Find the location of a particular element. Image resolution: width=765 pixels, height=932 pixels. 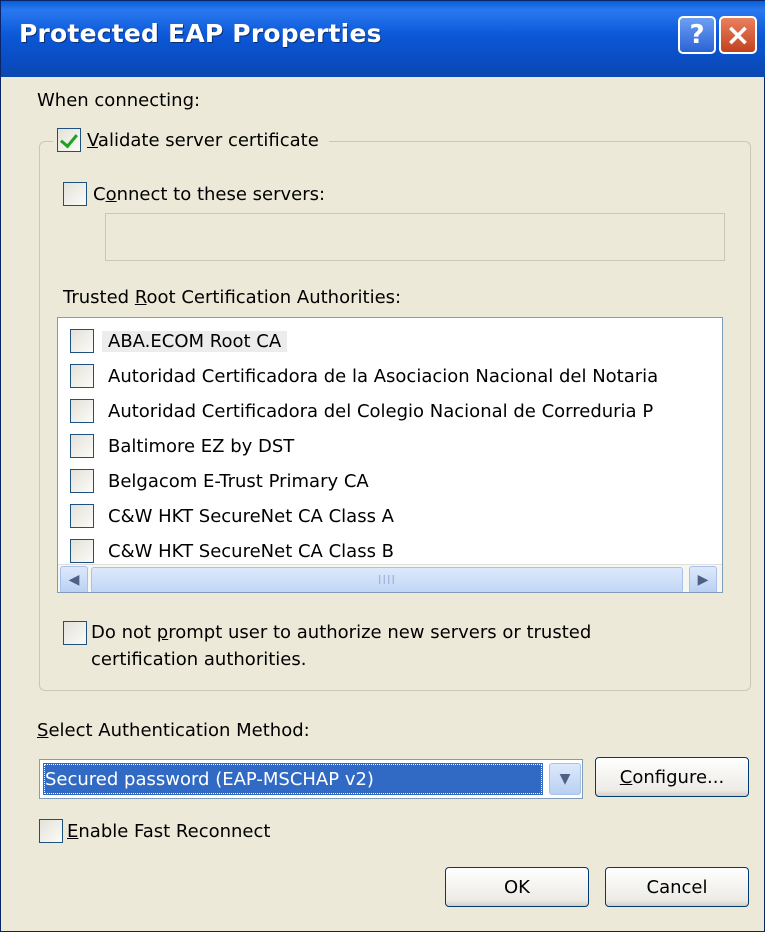

validate-label: Validate server certificate is located at coordinates (203, 140).